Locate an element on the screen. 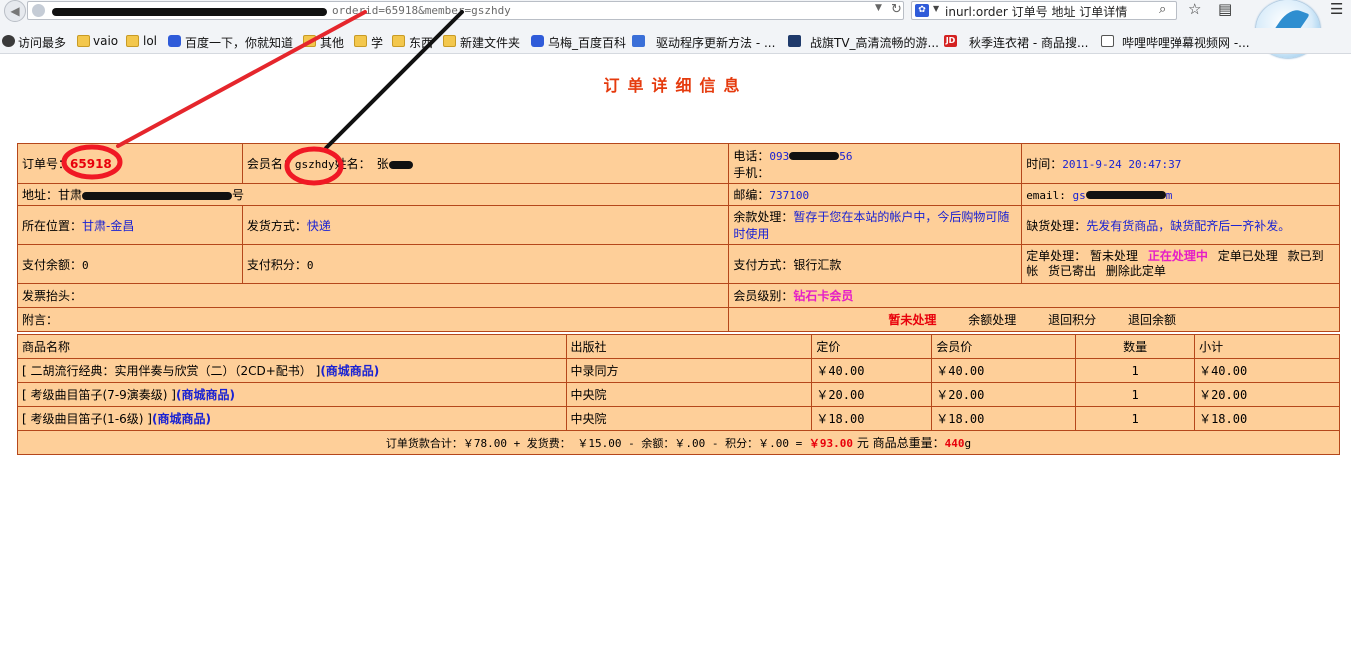 The height and width of the screenshot is (663, 1351). balance-cell: 余款处理：暂存于您在本站的帐户中，今后购物可随时使用 is located at coordinates (875, 225).